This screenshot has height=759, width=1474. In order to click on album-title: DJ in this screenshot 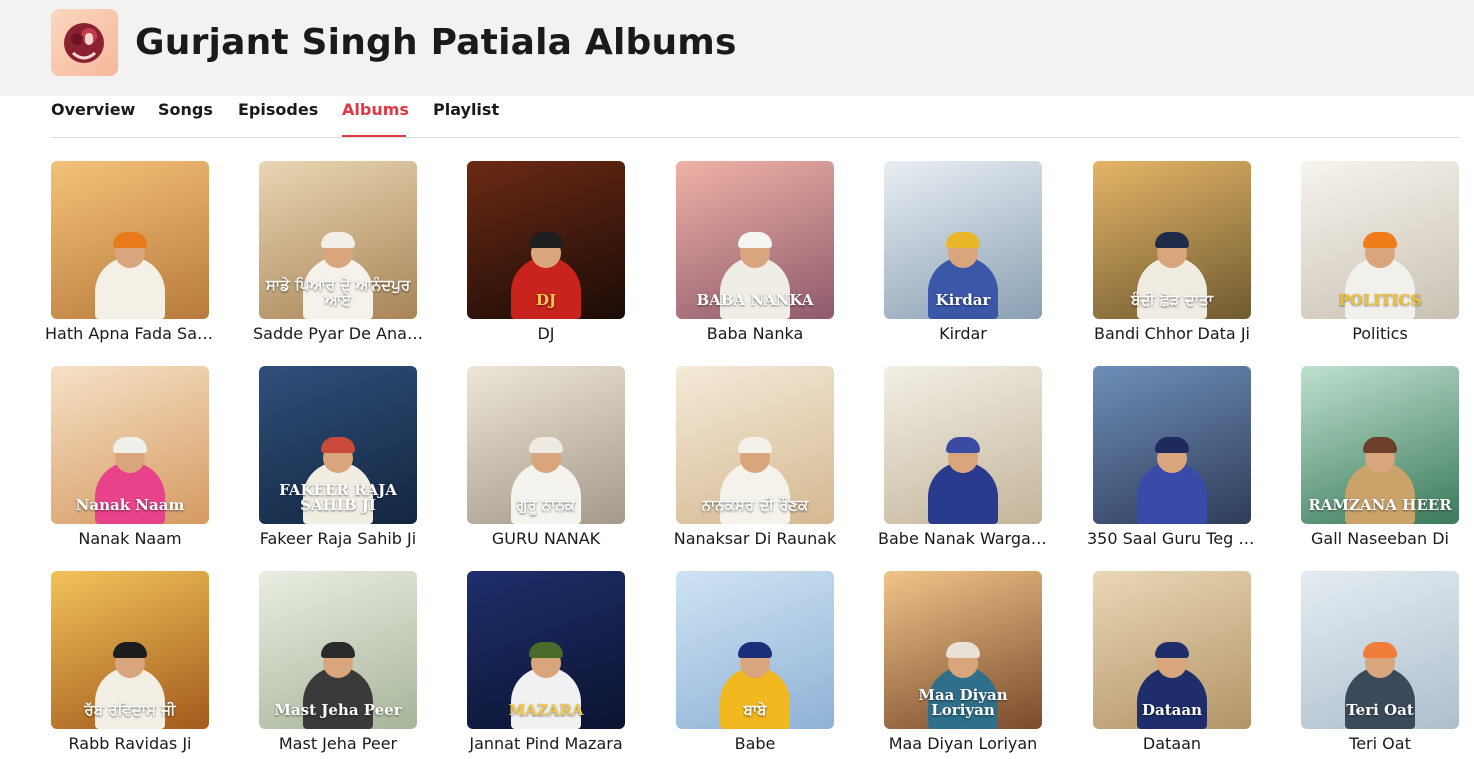, I will do `click(546, 333)`.